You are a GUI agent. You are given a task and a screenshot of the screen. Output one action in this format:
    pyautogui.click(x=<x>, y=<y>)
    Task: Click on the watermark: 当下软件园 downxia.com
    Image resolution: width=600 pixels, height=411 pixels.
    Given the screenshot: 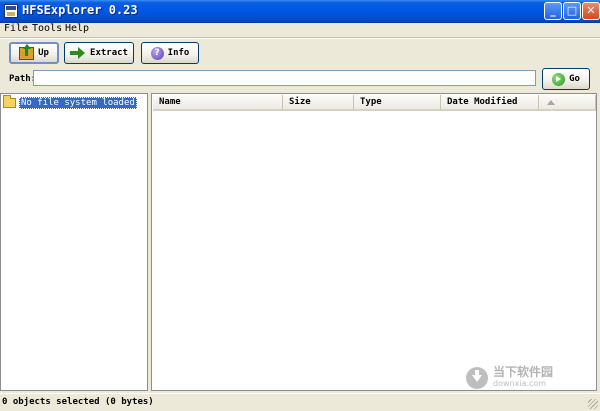 What is the action you would take?
    pyautogui.click(x=510, y=377)
    